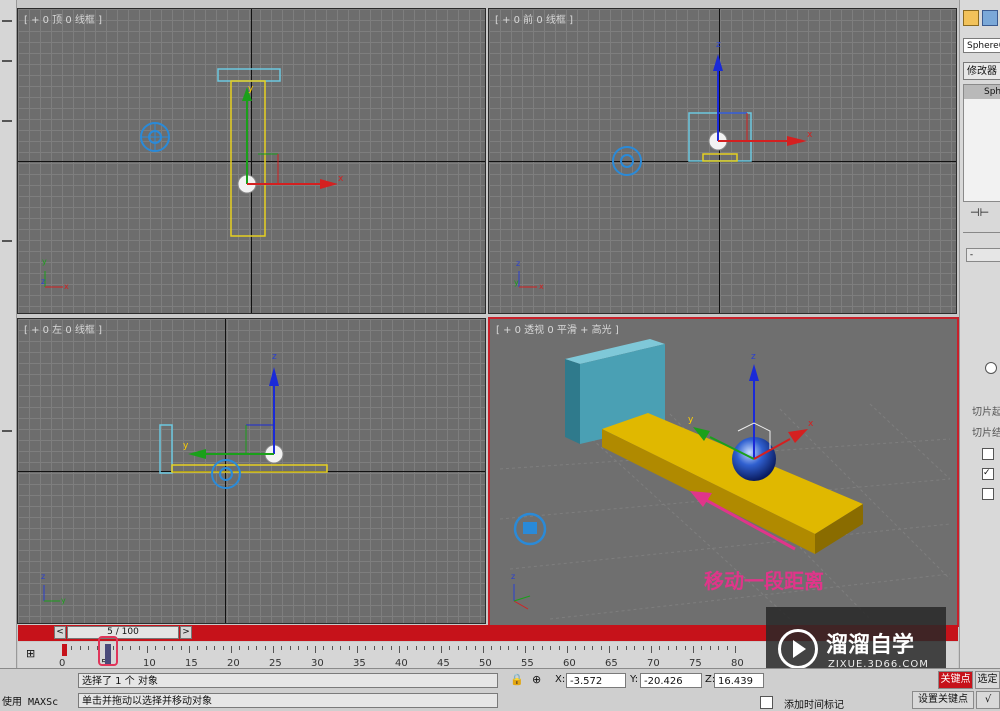 Image resolution: width=1000 pixels, height=711 pixels. What do you see at coordinates (536, 679) in the screenshot?
I see `absolute-mode-icon: ⊕` at bounding box center [536, 679].